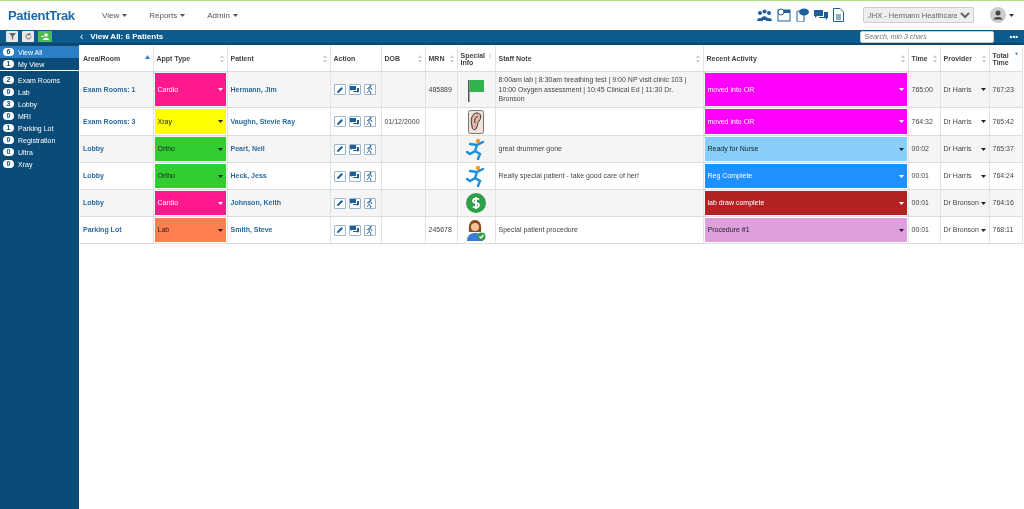  I want to click on ear-icon, so click(476, 121).